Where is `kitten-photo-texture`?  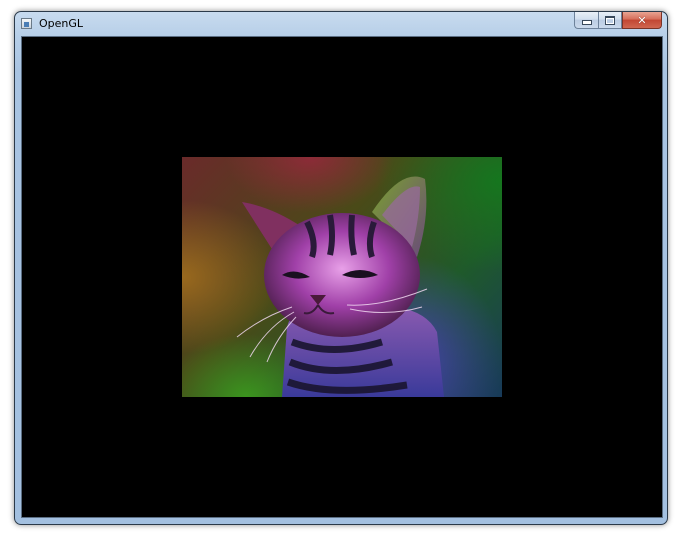
kitten-photo-texture is located at coordinates (340, 286).